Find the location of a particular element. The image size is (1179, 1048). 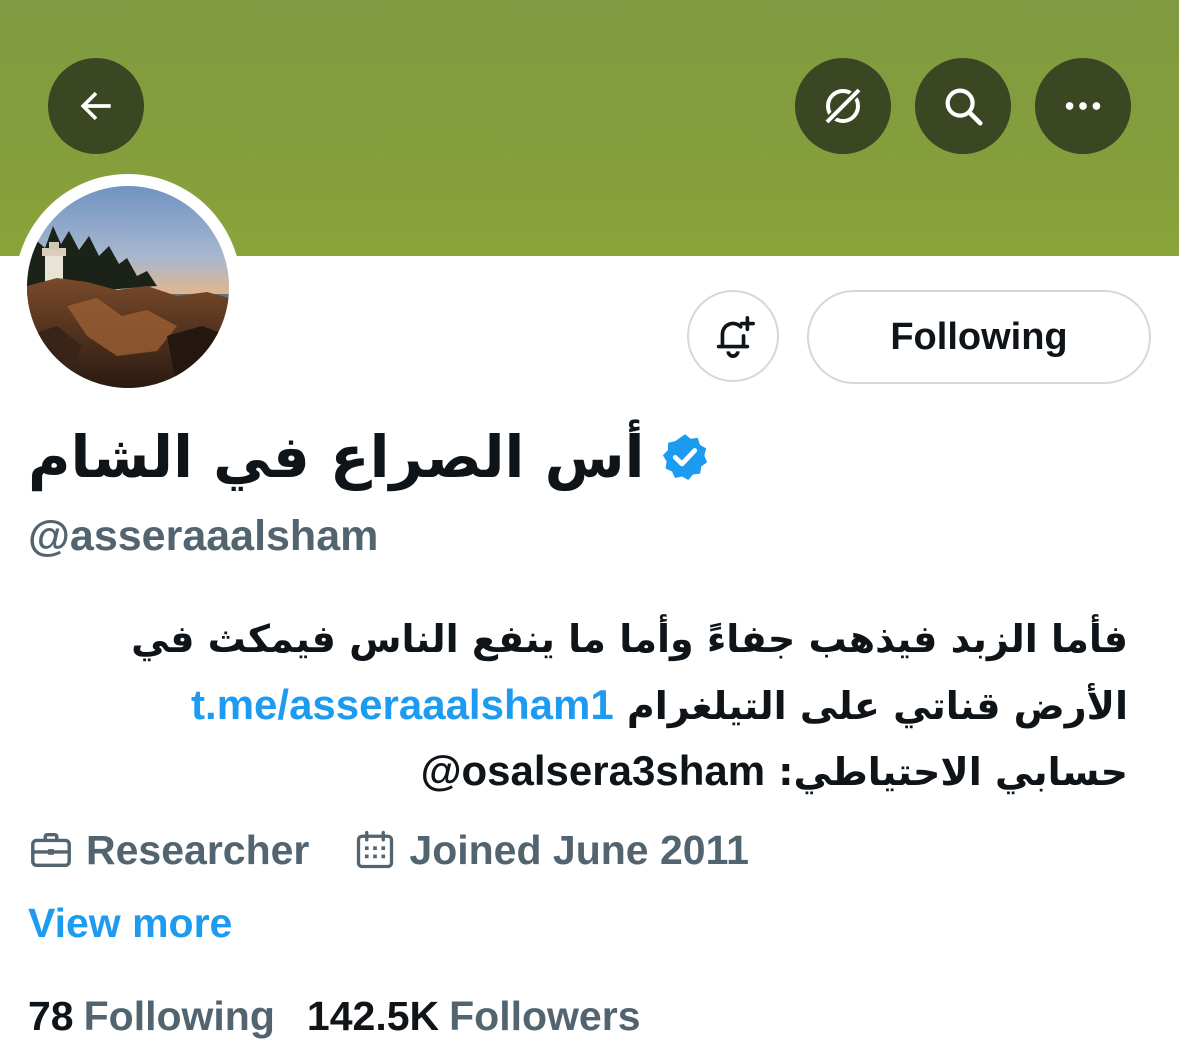

avatar-frame is located at coordinates (128, 287).